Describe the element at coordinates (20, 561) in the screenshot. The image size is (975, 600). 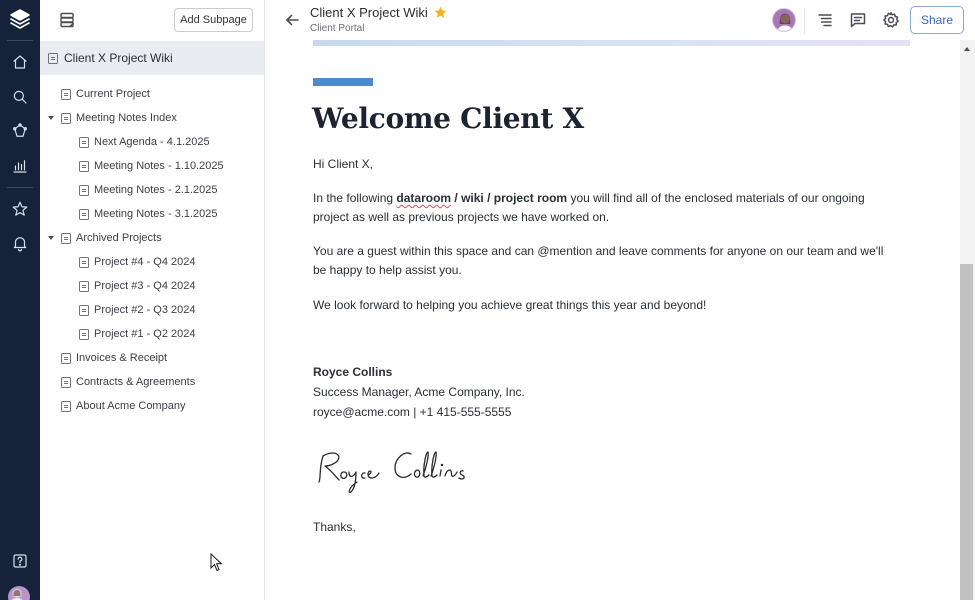
I see `help-icon` at that location.